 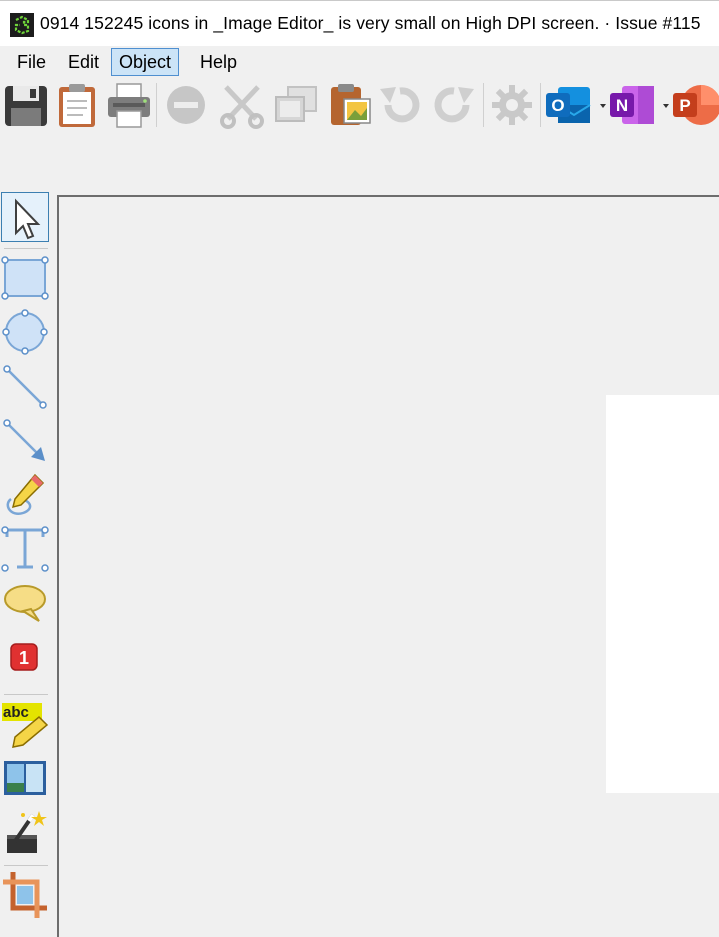 I want to click on magic-wand-tool-button, so click(x=25, y=832).